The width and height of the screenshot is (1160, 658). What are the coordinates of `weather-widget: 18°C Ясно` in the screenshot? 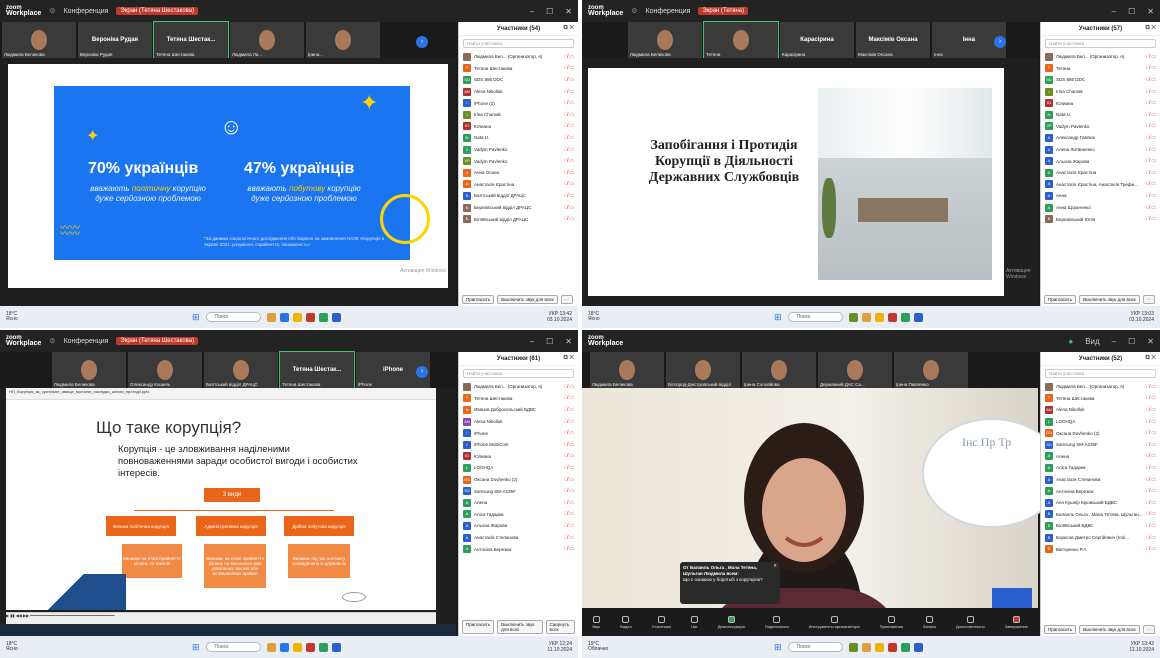 It's located at (21, 647).